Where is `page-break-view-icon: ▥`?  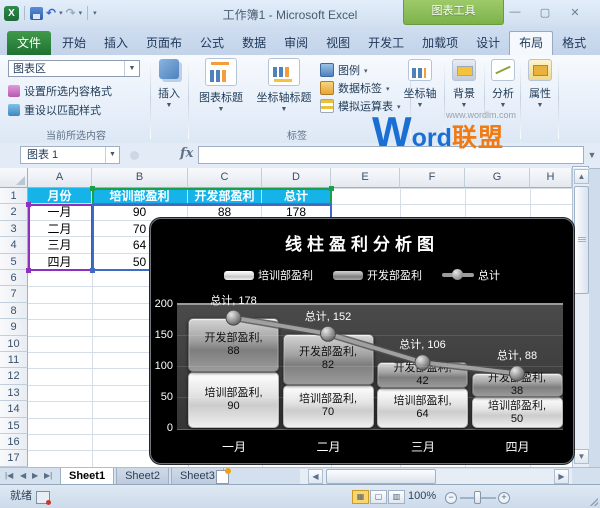
page-break-view-icon: ▥ is located at coordinates (396, 497).